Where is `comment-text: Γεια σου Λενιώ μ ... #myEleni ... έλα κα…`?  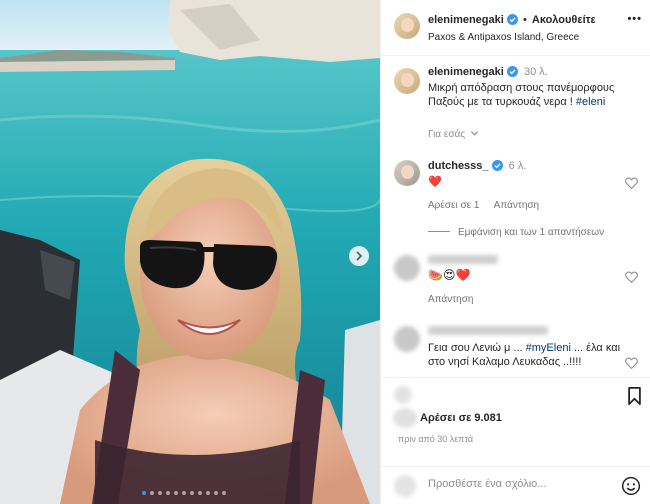 comment-text: Γεια σου Λενιώ μ ... #myEleni ... έλα κα… is located at coordinates (528, 355).